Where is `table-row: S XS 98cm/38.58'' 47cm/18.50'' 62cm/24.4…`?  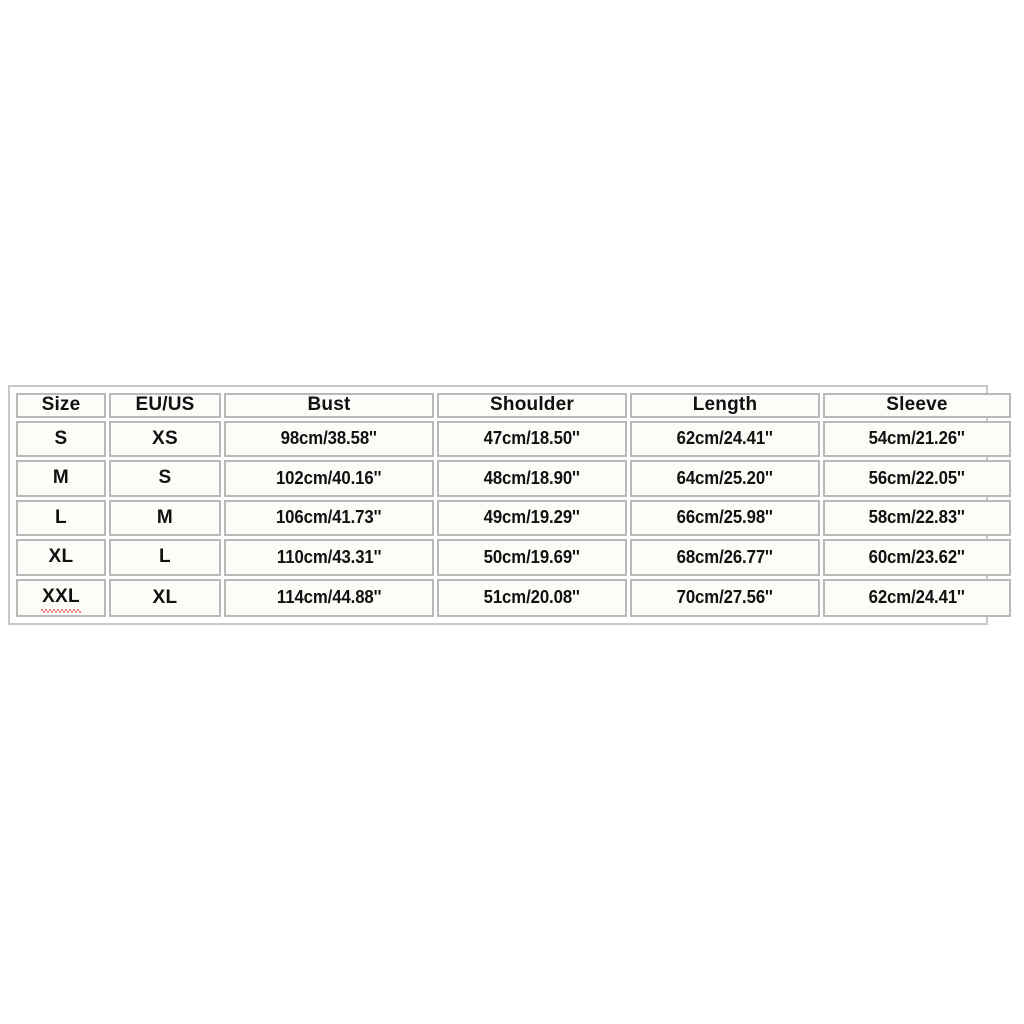 table-row: S XS 98cm/38.58'' 47cm/18.50'' 62cm/24.4… is located at coordinates (513, 439).